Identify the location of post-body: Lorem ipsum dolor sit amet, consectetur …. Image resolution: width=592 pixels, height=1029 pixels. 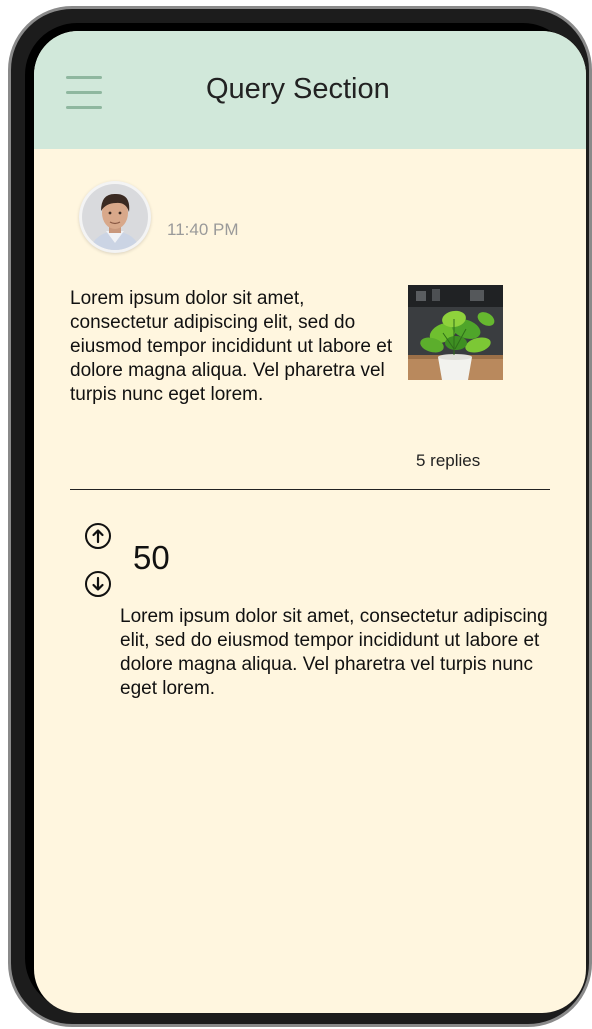
(231, 346).